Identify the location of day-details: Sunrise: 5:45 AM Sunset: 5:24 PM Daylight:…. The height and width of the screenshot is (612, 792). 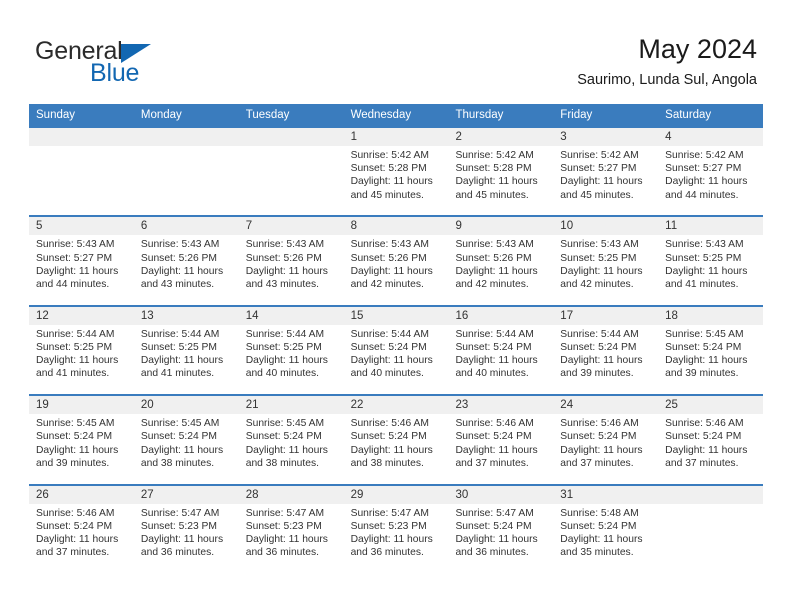
(710, 353).